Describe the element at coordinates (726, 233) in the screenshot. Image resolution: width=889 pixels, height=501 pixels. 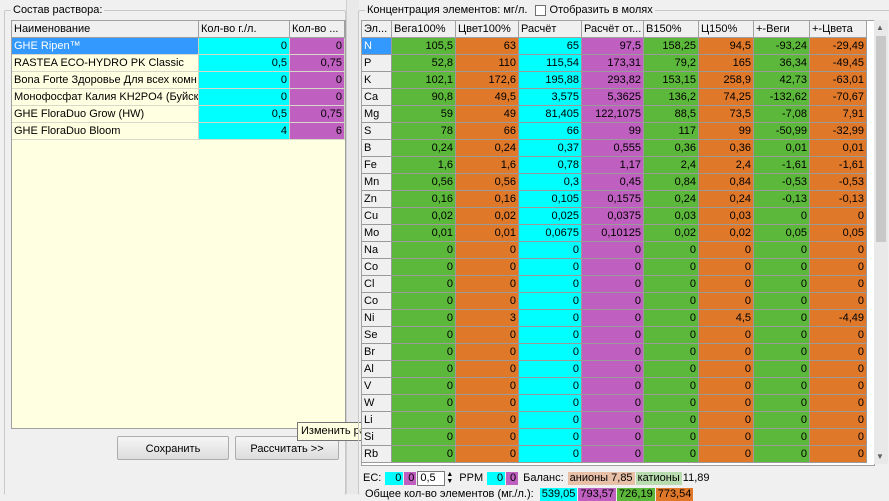
I see `c150-cell: 0,02` at that location.